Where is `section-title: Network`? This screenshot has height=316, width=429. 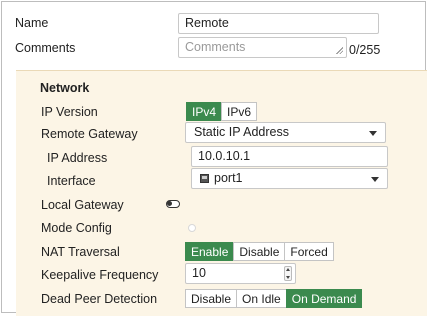 section-title: Network is located at coordinates (65, 88).